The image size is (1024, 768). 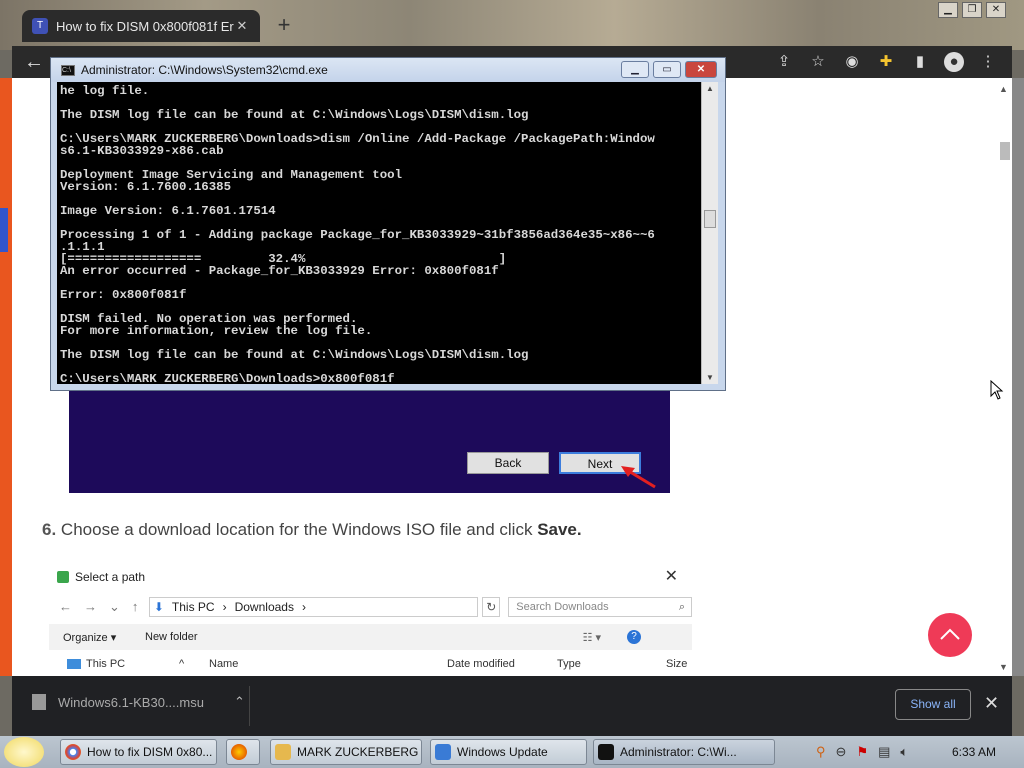 What do you see at coordinates (146, 187) in the screenshot?
I see `console-line: Version: 6.1.7600.16385` at bounding box center [146, 187].